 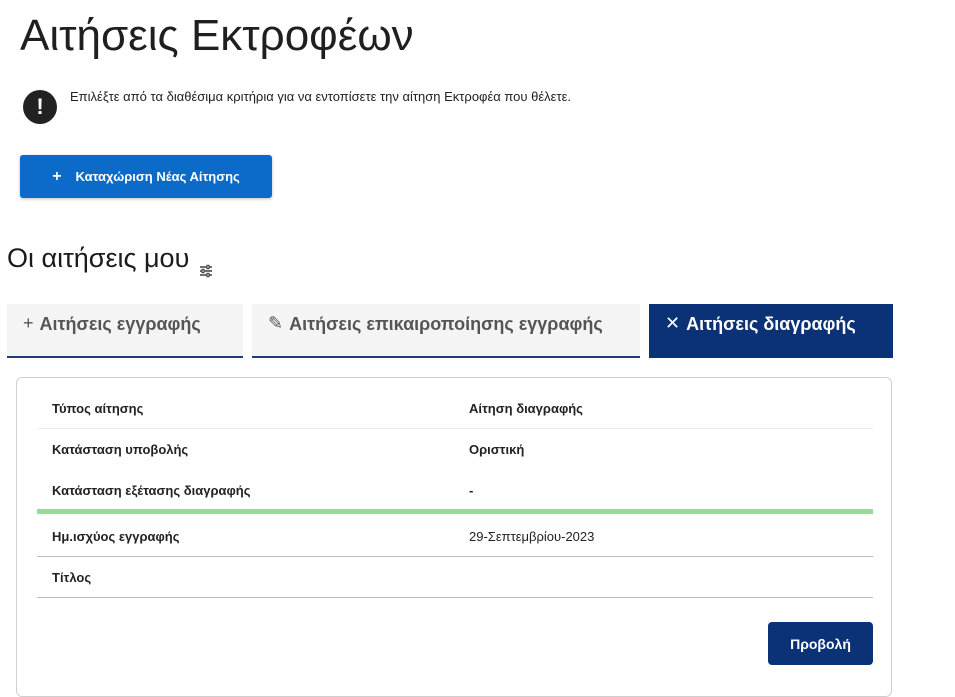 What do you see at coordinates (771, 324) in the screenshot?
I see `tab-label: Αιτήσεις διαγραφής` at bounding box center [771, 324].